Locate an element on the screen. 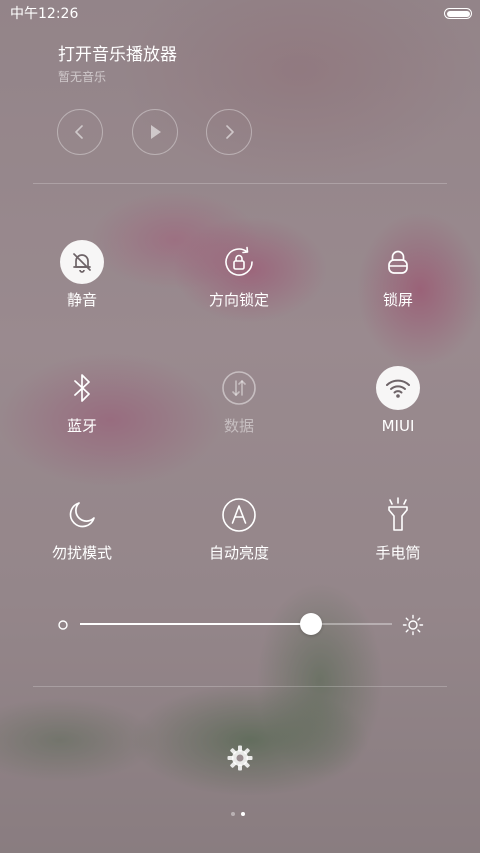 The width and height of the screenshot is (480, 853). settings-button is located at coordinates (240, 758).